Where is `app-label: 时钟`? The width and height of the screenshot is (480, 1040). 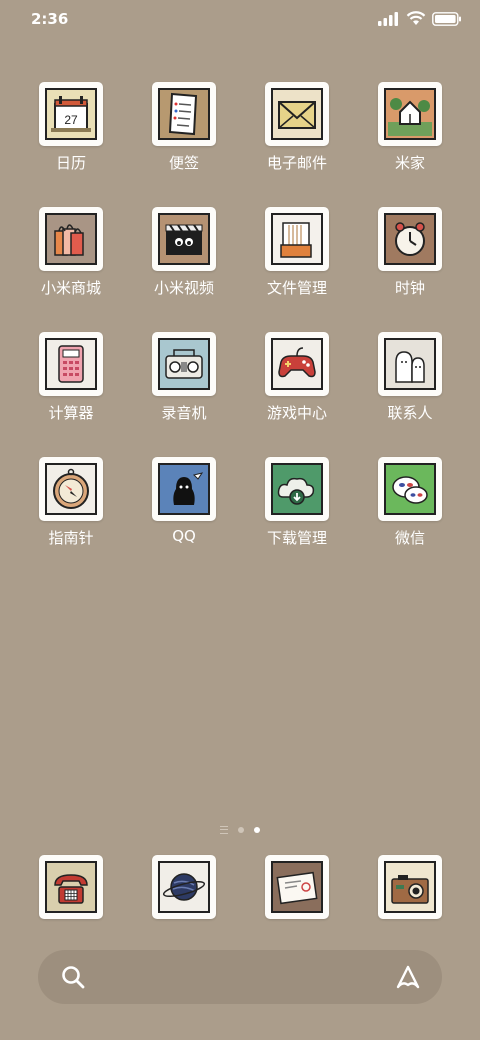
app-label: 时钟 is located at coordinates (409, 288).